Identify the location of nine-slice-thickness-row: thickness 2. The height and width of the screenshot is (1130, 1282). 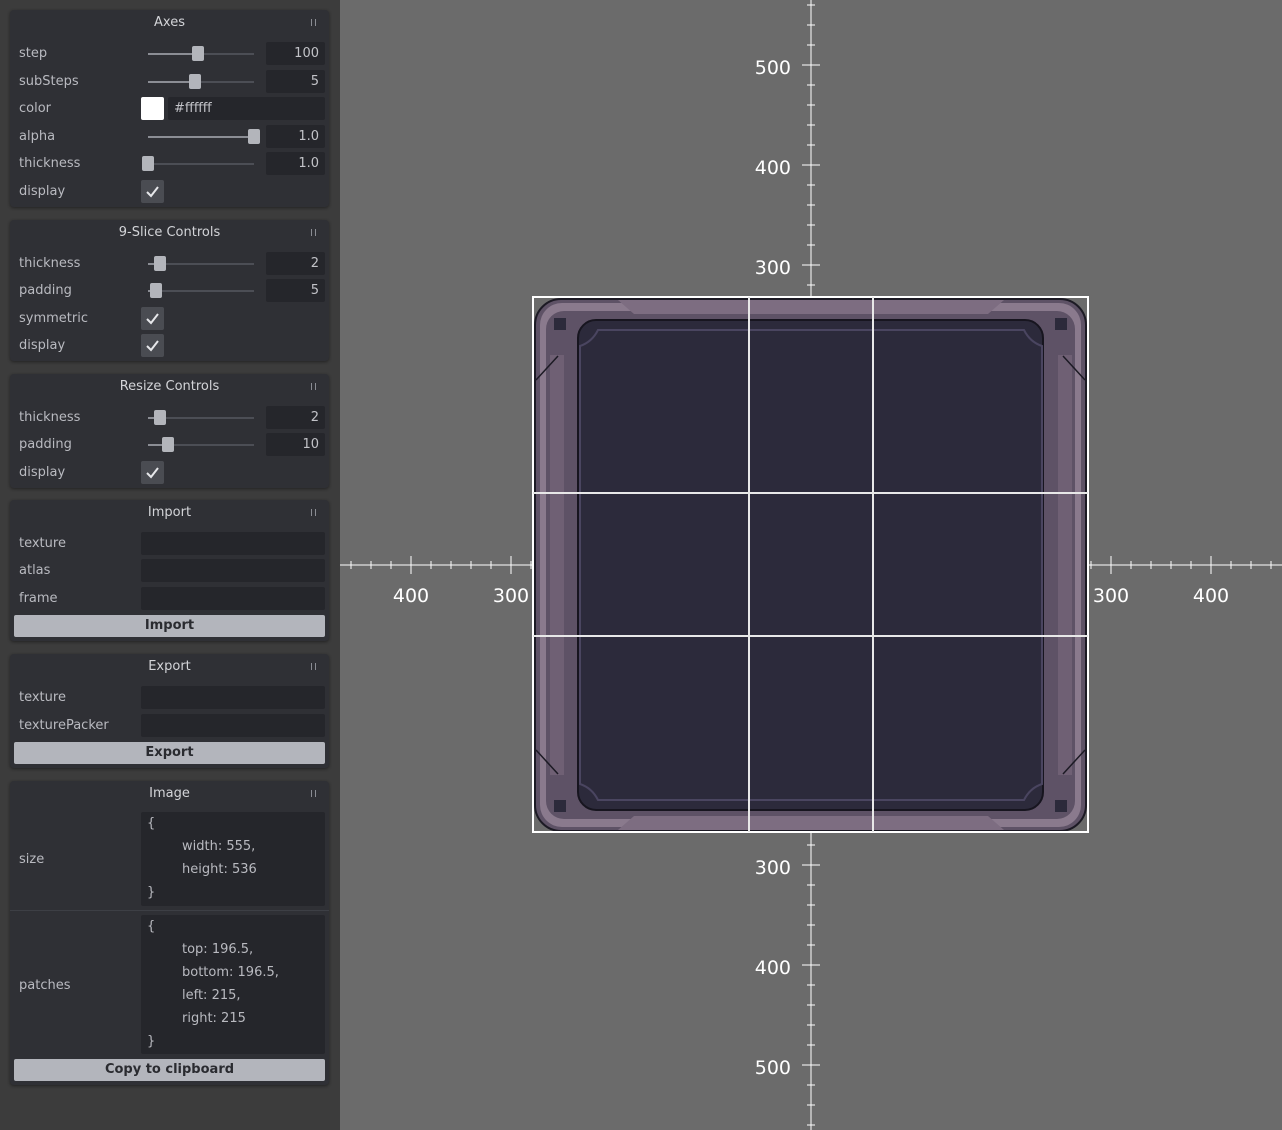
(169, 263).